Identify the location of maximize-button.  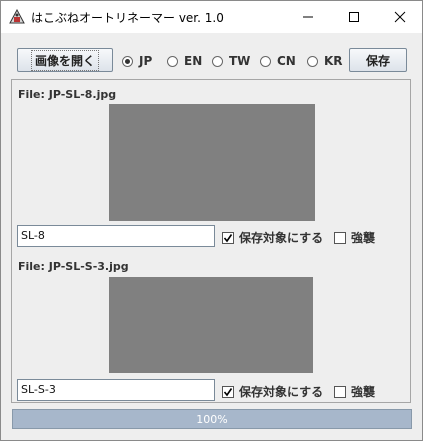
(354, 17).